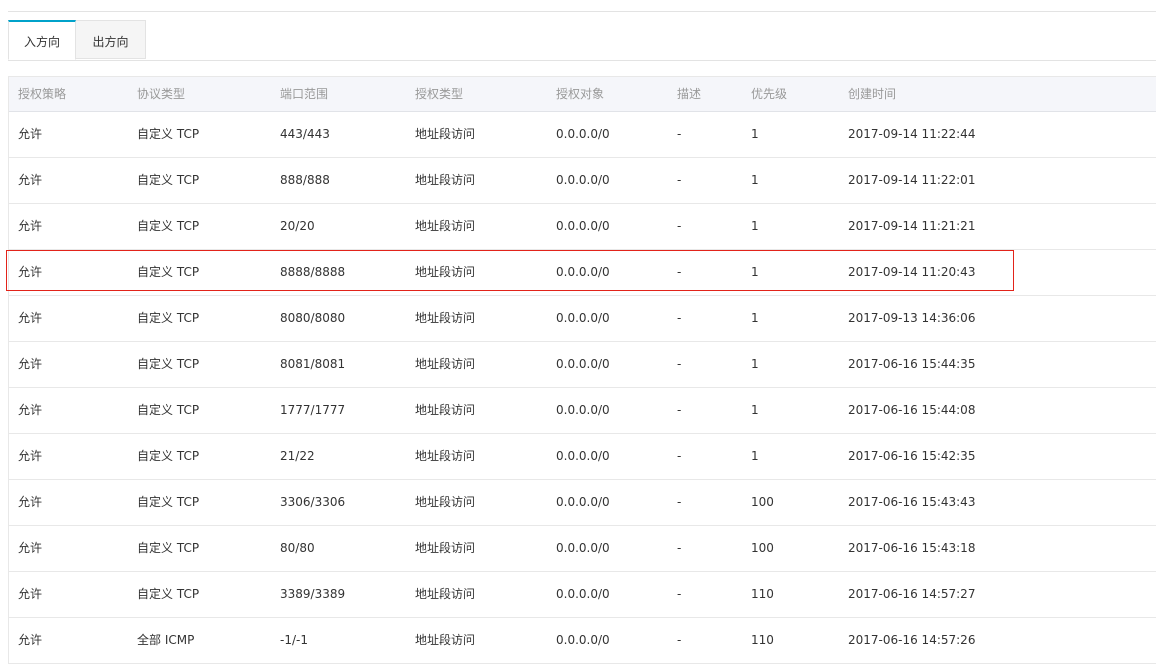 The image size is (1156, 664). What do you see at coordinates (42, 94) in the screenshot?
I see `column-header-policy: 授权策略` at bounding box center [42, 94].